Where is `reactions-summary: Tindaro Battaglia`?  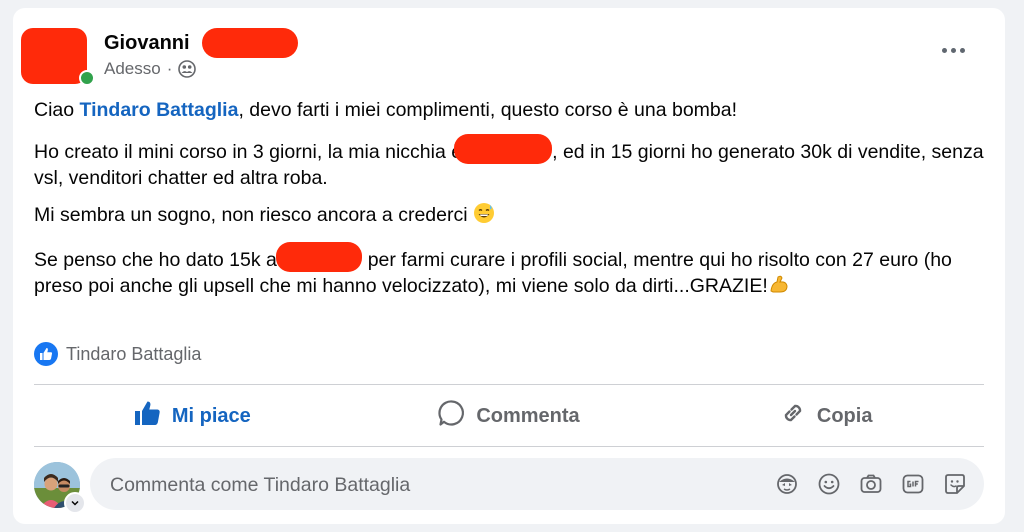
reactions-summary: Tindaro Battaglia is located at coordinates (117, 354).